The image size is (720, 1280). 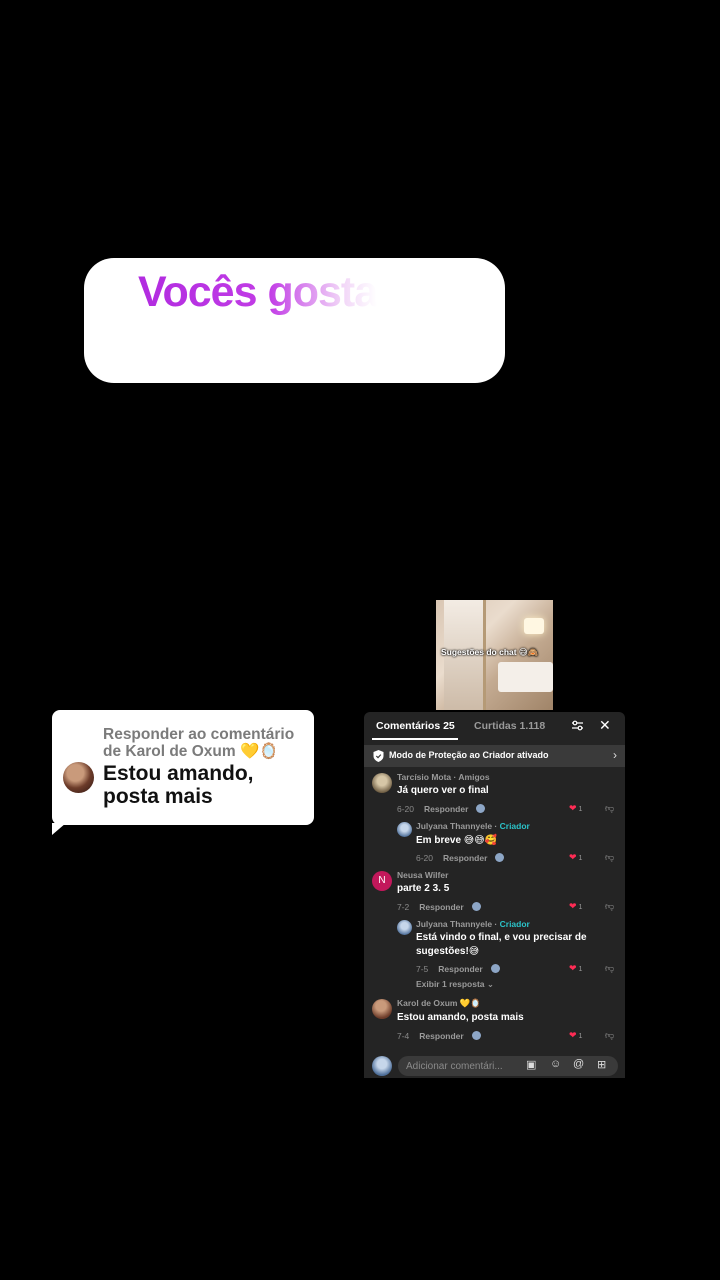 I want to click on comment-date: 7-4, so click(x=403, y=1036).